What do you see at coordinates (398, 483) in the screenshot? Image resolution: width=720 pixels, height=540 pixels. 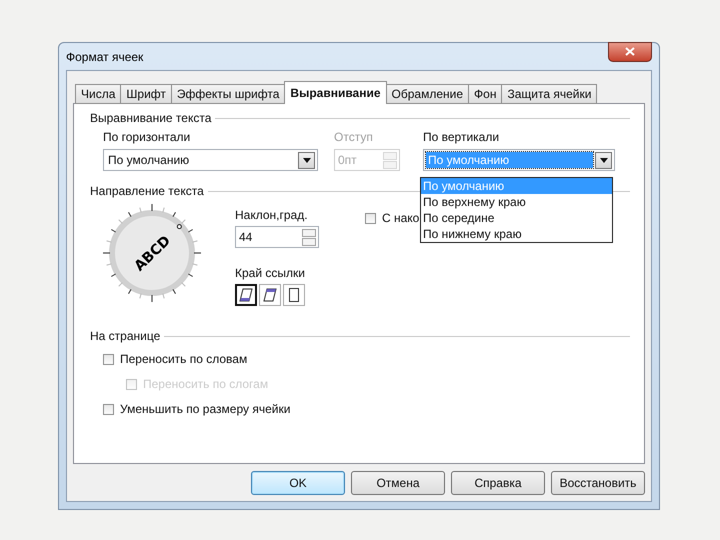 I see `dialog-button: Отмена` at bounding box center [398, 483].